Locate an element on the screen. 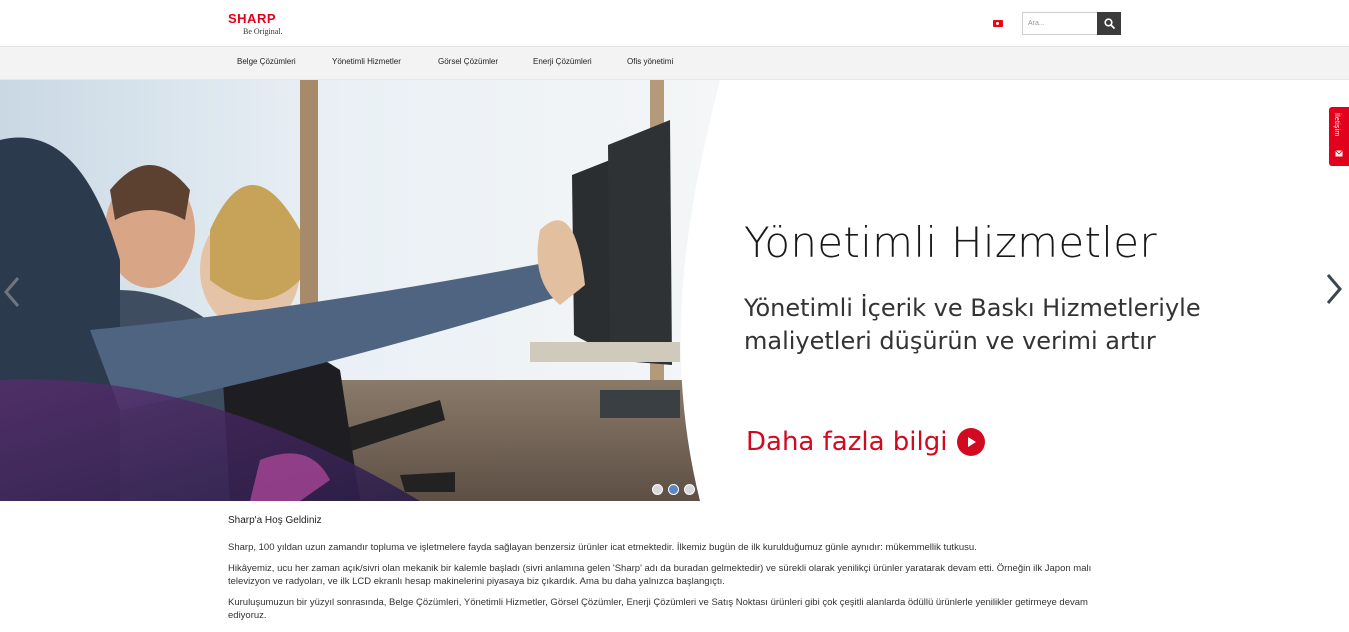  nav-item-enerji-cozumleri: Enerji Çözümleri is located at coordinates (562, 61).